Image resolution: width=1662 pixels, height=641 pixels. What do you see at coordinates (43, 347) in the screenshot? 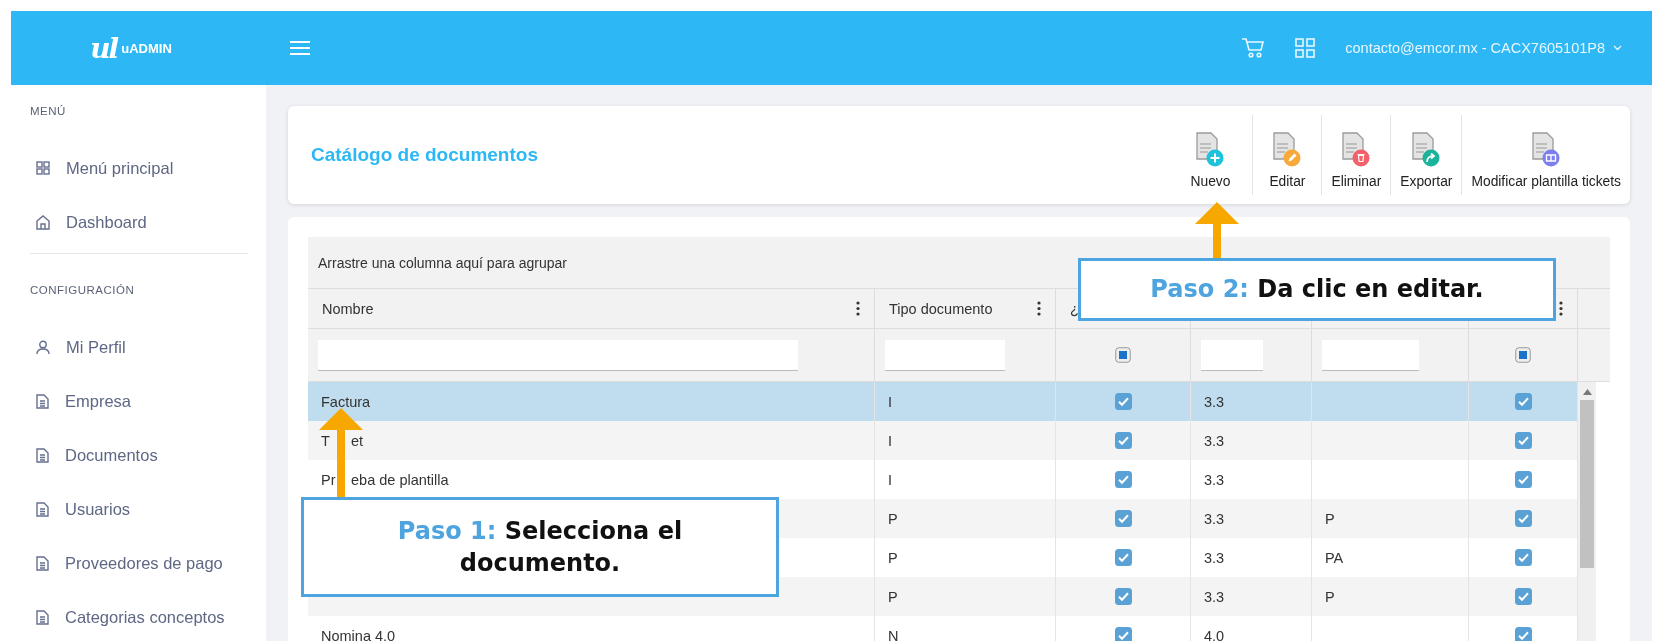
I see `user-icon` at bounding box center [43, 347].